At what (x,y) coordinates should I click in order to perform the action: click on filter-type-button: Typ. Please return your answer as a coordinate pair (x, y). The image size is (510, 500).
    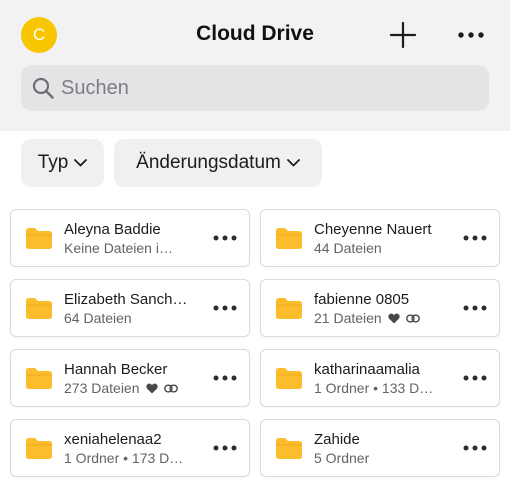
    Looking at the image, I should click on (62, 163).